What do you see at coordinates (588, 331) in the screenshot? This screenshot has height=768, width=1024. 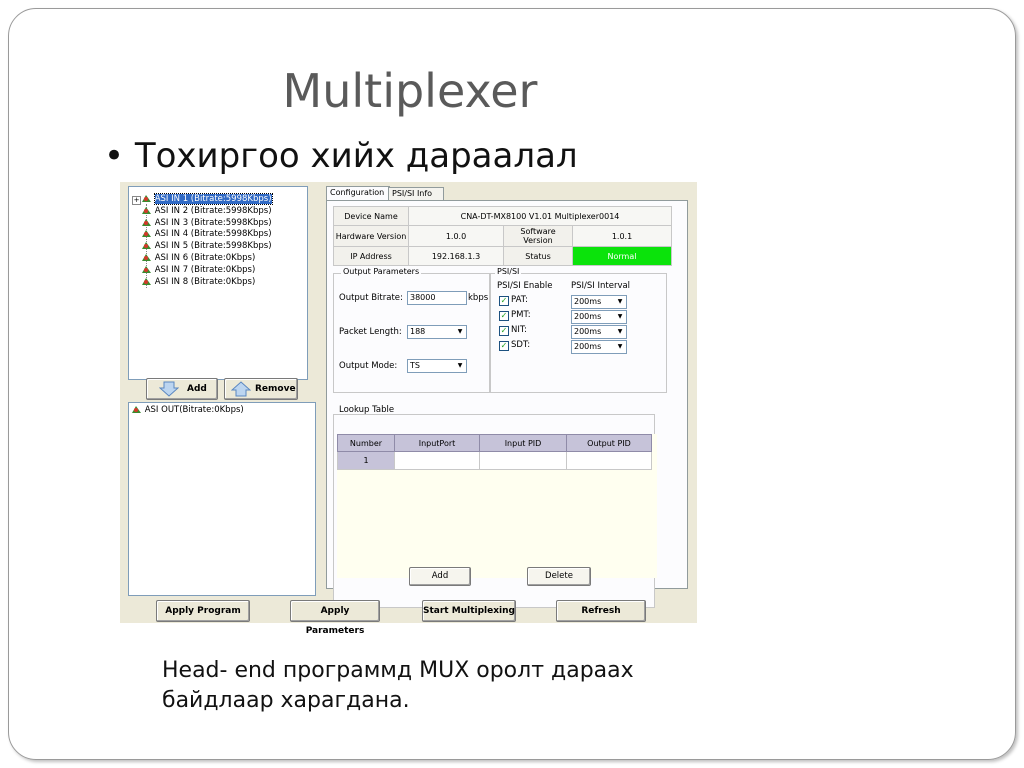 I see `nit-interval-value: 200ms` at bounding box center [588, 331].